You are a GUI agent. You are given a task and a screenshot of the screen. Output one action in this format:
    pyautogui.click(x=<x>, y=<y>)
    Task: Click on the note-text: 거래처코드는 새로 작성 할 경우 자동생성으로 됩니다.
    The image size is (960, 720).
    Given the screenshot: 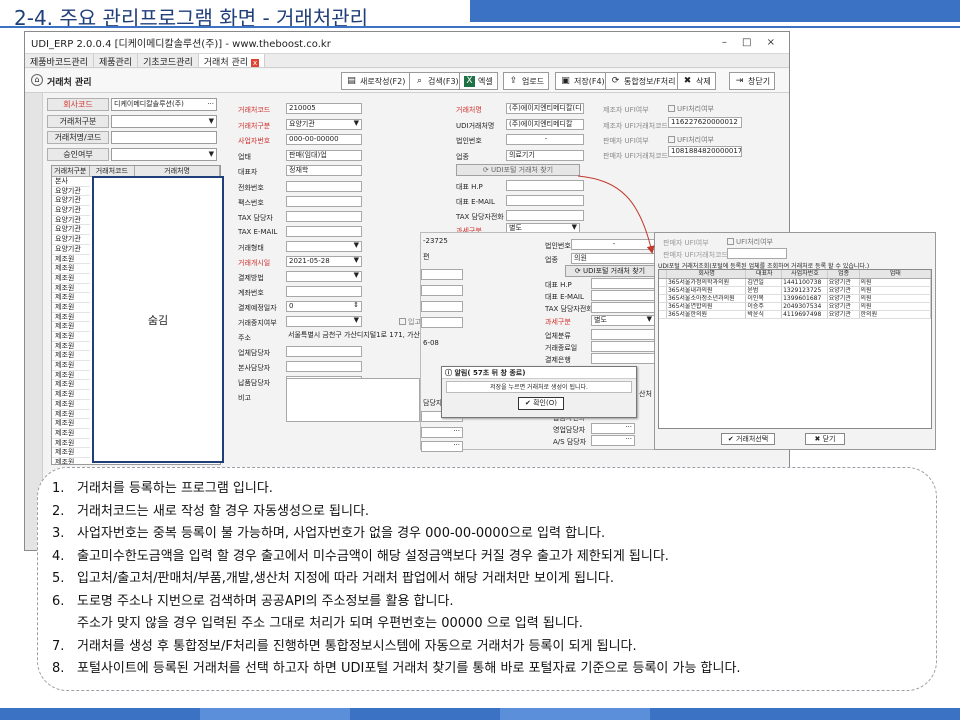 What is the action you would take?
    pyautogui.click(x=223, y=511)
    